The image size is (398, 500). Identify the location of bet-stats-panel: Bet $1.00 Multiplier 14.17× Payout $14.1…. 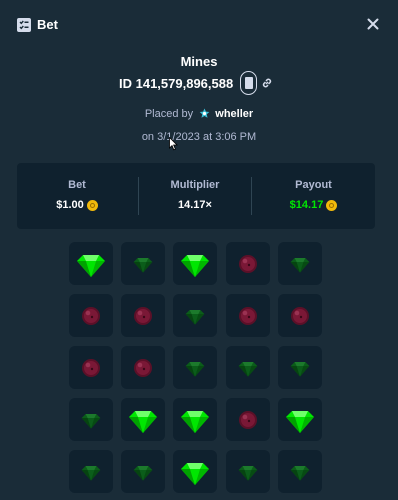
(196, 196).